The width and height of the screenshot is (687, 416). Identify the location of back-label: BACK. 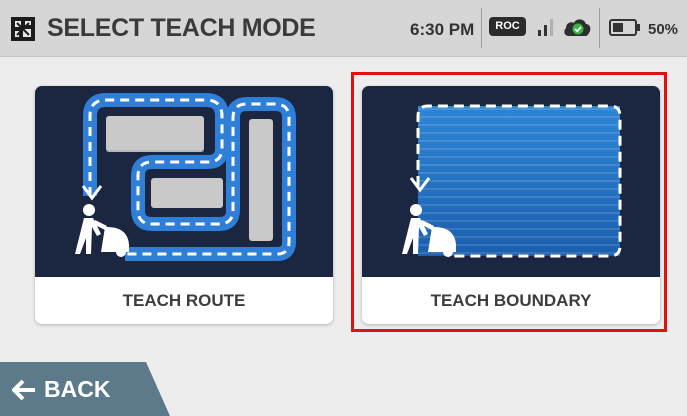
(77, 389).